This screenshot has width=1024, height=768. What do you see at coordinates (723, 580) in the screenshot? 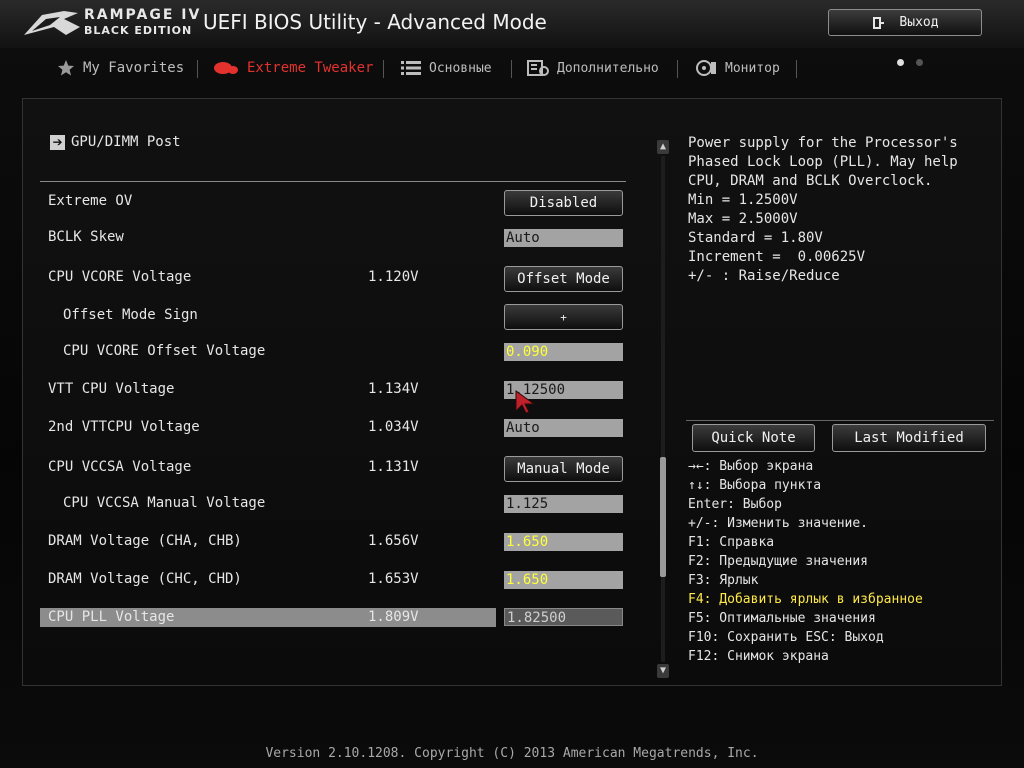
I see `key-hint: F3: Ярлык` at bounding box center [723, 580].